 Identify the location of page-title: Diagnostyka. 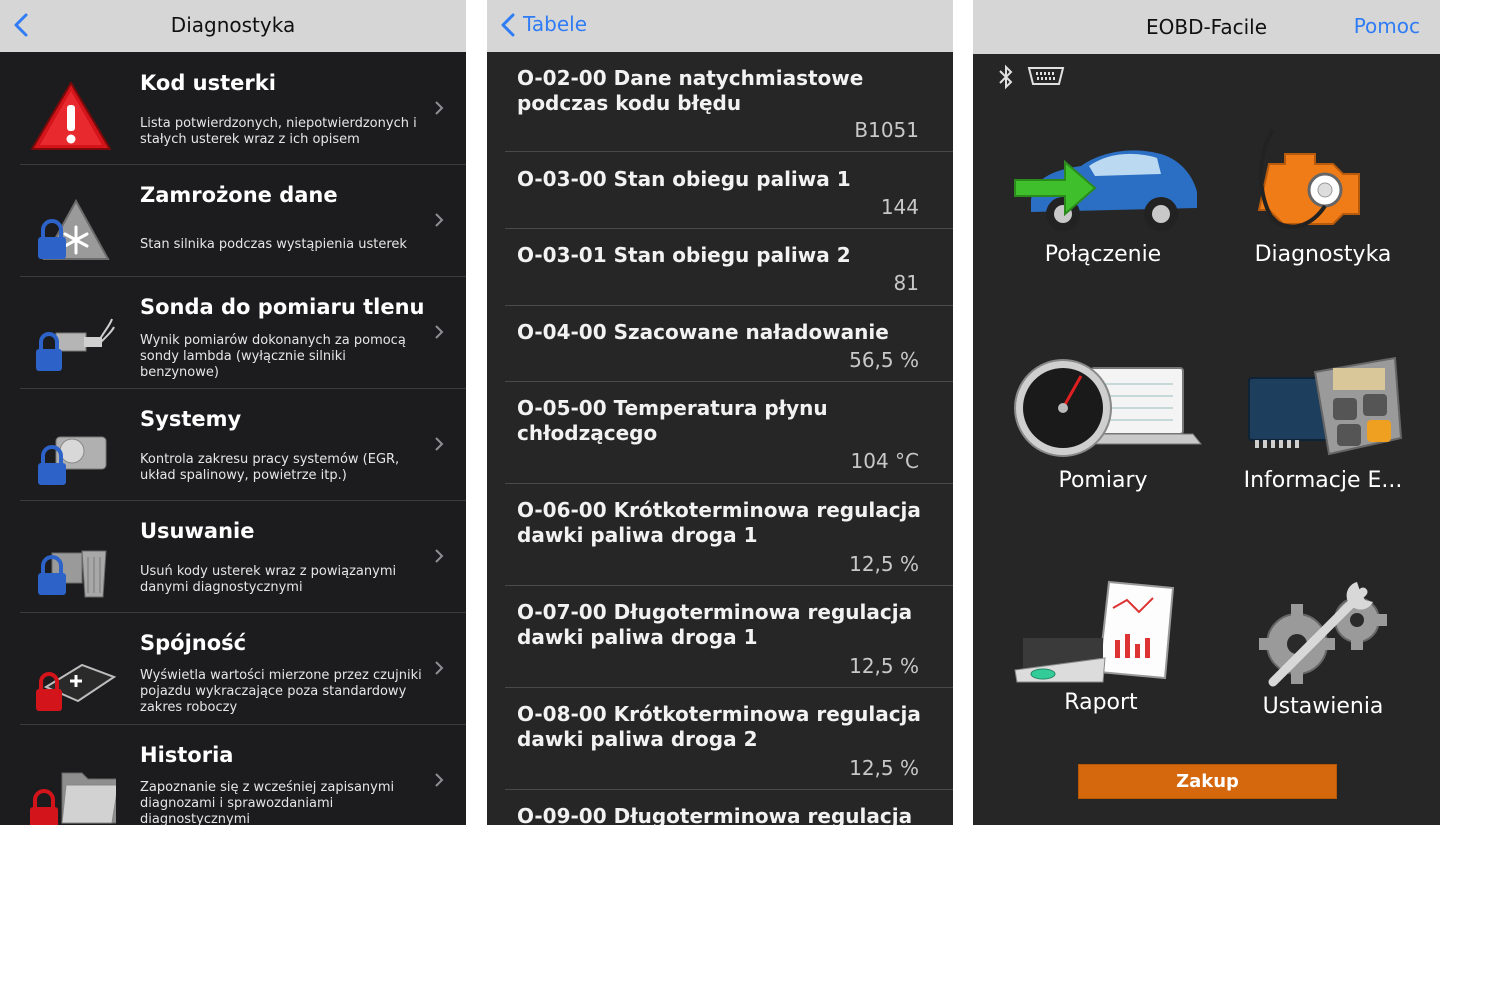
(233, 25).